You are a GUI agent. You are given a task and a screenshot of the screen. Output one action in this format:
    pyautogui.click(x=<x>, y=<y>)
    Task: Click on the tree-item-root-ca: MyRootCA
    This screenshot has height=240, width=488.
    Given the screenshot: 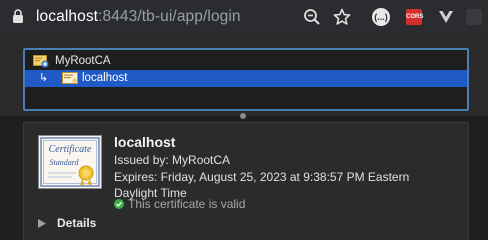 What is the action you would take?
    pyautogui.click(x=246, y=61)
    